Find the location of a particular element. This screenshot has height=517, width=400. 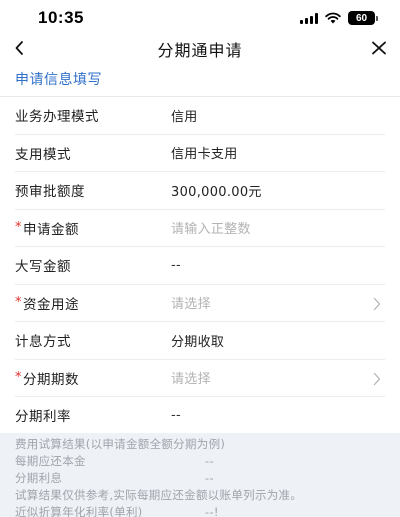

row-drawdown-mode: 支用模式 信用卡支用 is located at coordinates (200, 153).